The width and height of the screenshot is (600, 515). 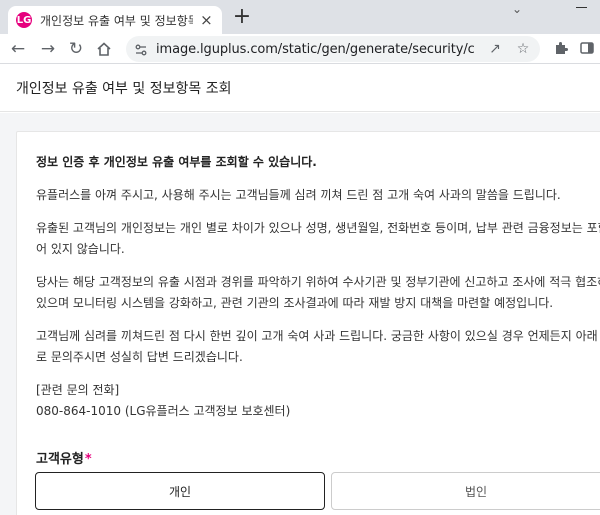 I want to click on contact-number: 080-864-1010 (LG유플러스 고객정보 보호센터), so click(x=163, y=411).